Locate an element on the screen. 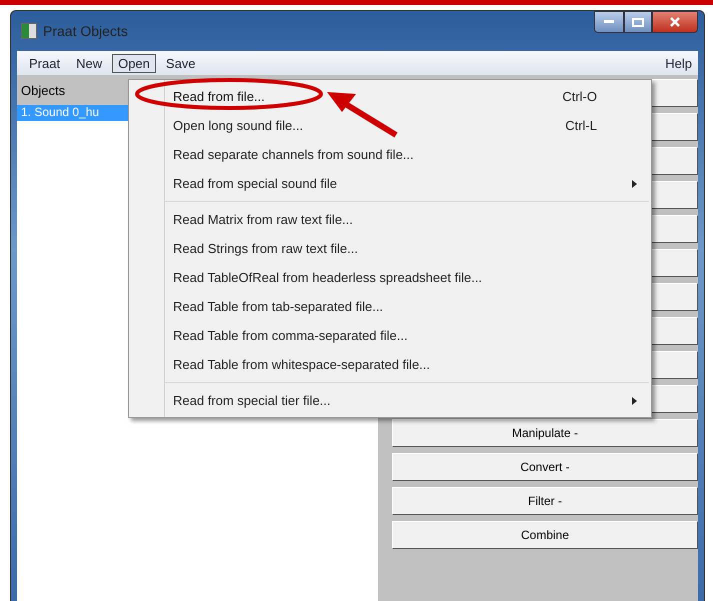  shortcut-text: Ctrl-L is located at coordinates (581, 125).